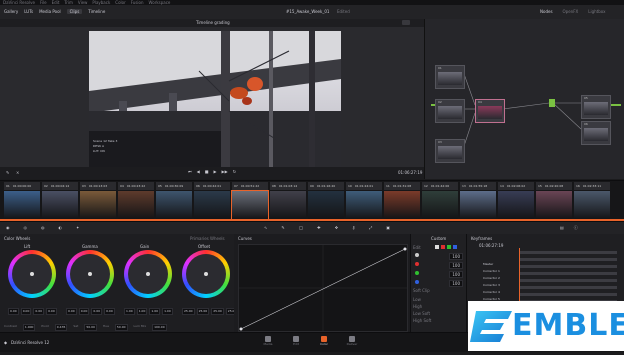 The width and height of the screenshot is (624, 355). I want to click on qualifier-icon: ✎, so click(282, 227).